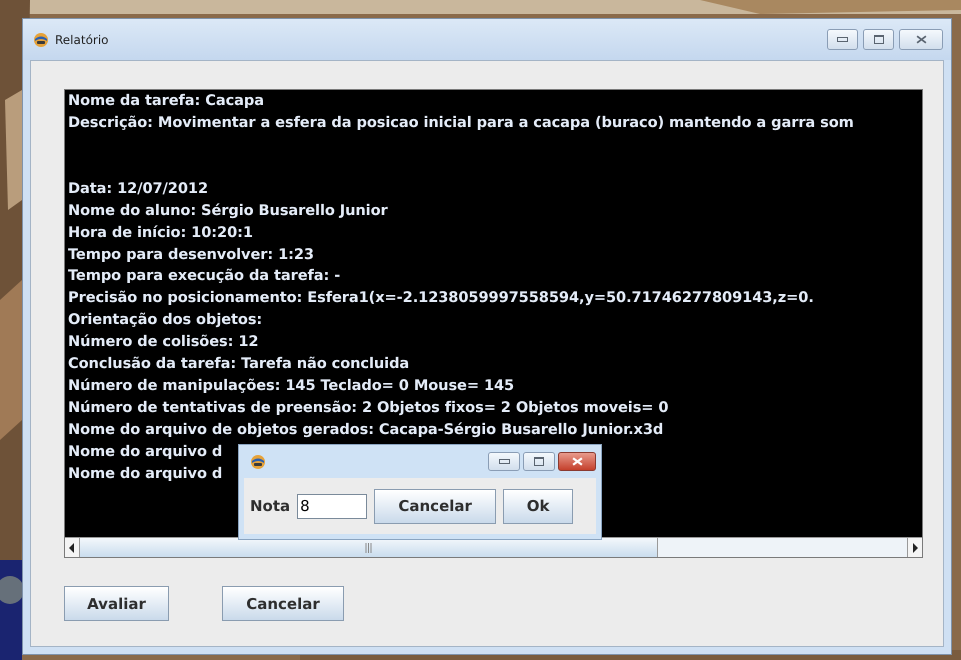 This screenshot has height=660, width=961. What do you see at coordinates (160, 232) in the screenshot?
I see `report-line: Hora de início: 10:20:1` at bounding box center [160, 232].